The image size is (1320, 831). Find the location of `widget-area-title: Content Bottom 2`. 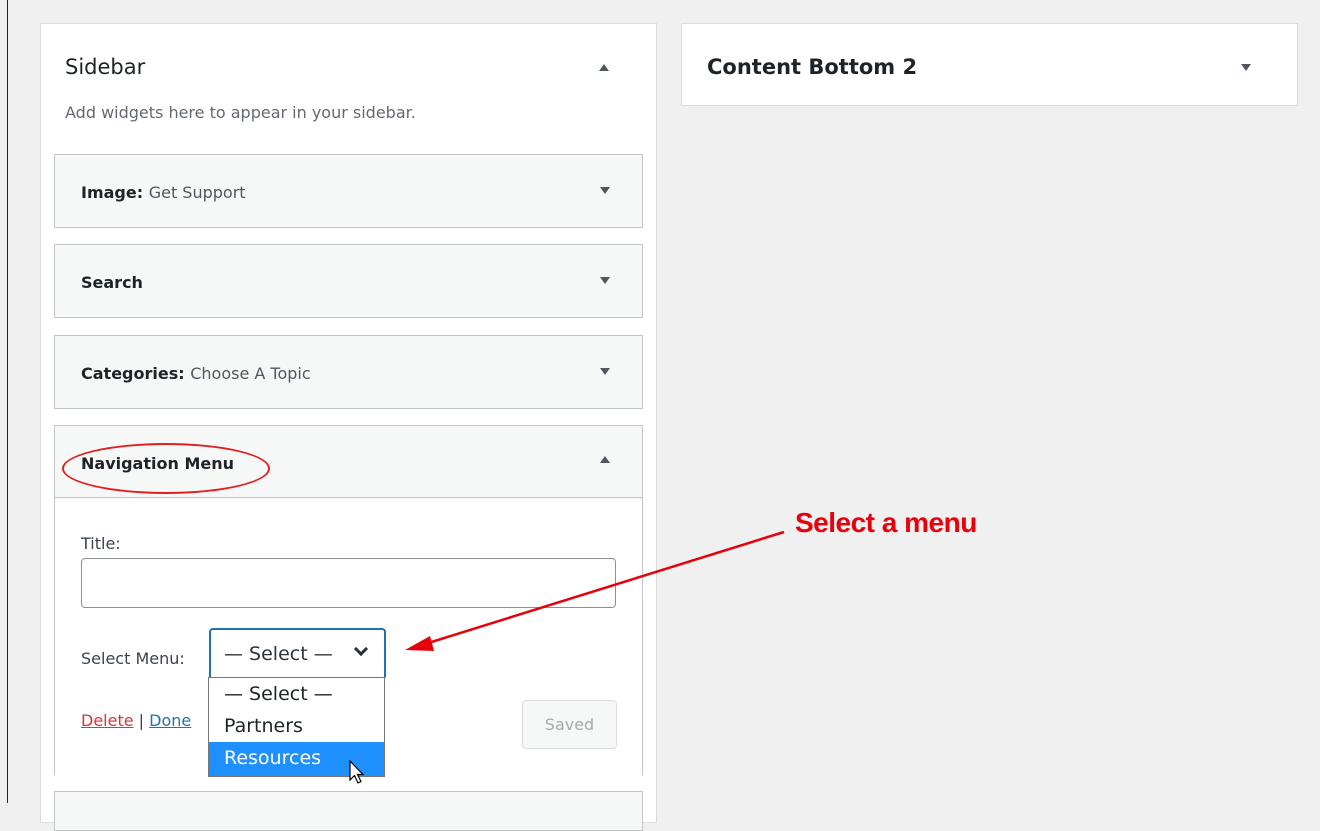

widget-area-title: Content Bottom 2 is located at coordinates (812, 67).